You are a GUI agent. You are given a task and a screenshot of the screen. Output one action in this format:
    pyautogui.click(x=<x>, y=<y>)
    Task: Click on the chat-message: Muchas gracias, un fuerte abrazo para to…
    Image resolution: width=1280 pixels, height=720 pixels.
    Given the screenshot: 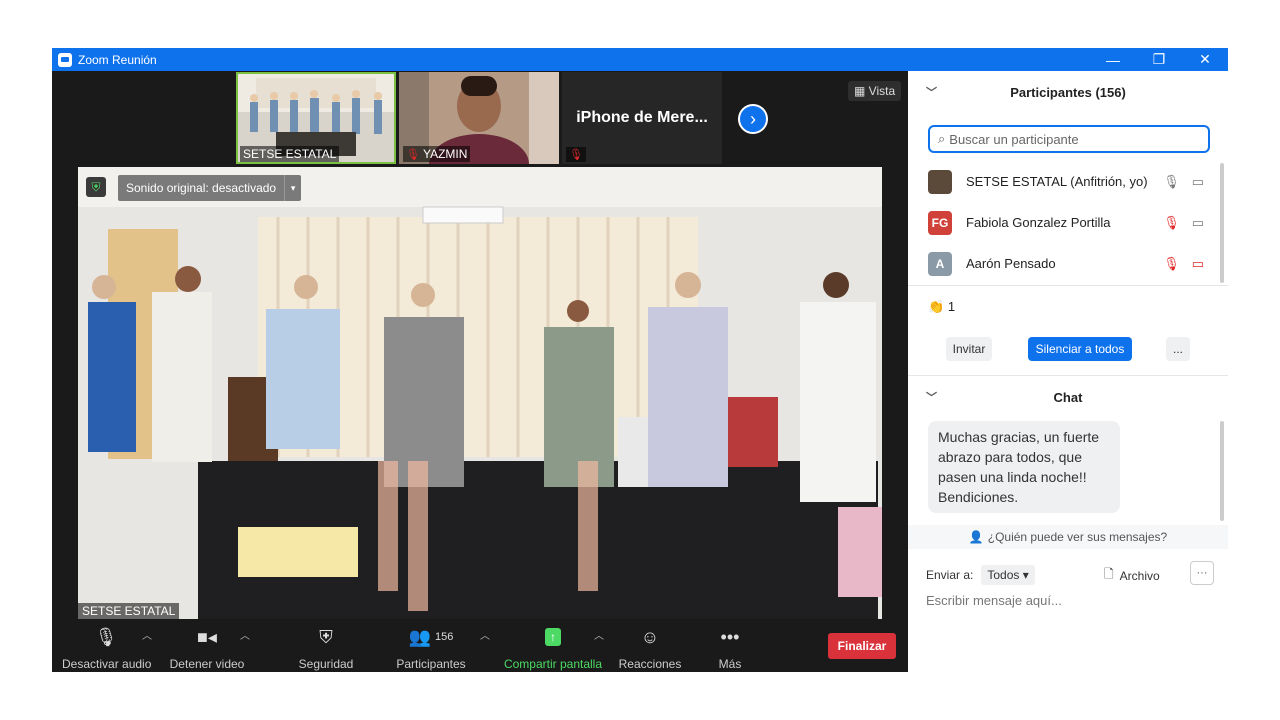 What is the action you would take?
    pyautogui.click(x=1024, y=467)
    